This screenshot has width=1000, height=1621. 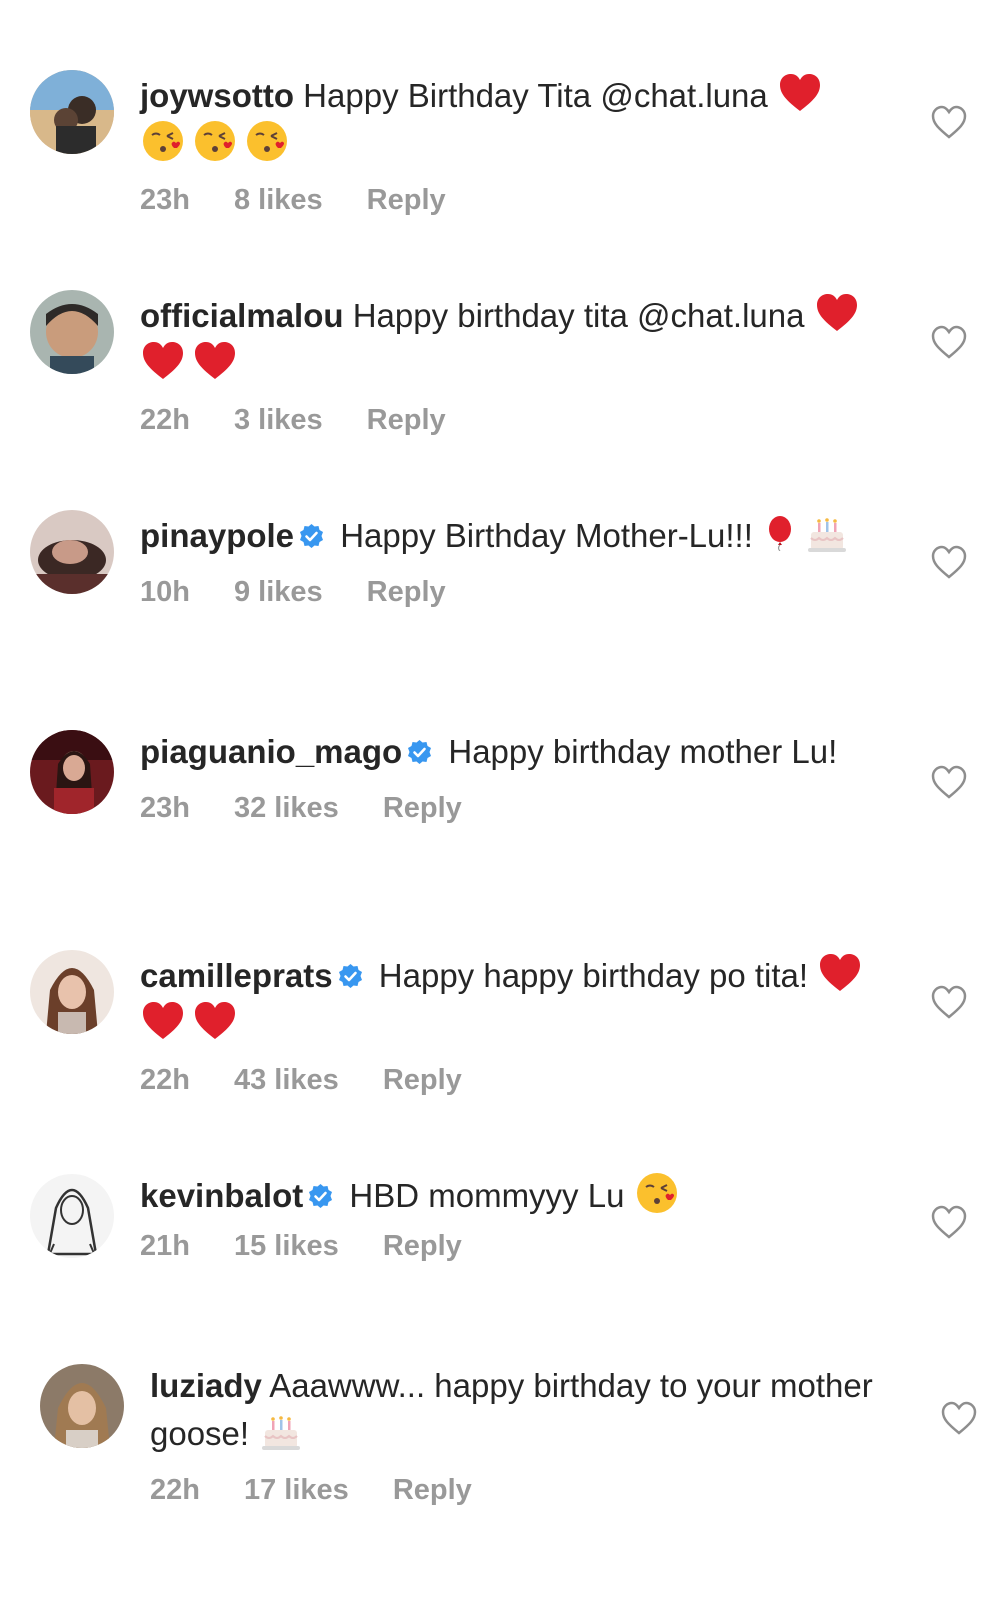 I want to click on comment-time: 21h, so click(x=165, y=1246).